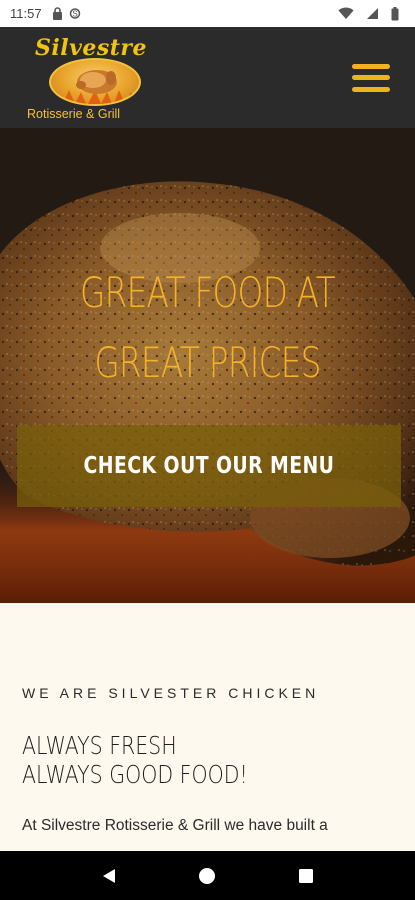  What do you see at coordinates (91, 47) in the screenshot?
I see `logo-script-text: Silvestre` at bounding box center [91, 47].